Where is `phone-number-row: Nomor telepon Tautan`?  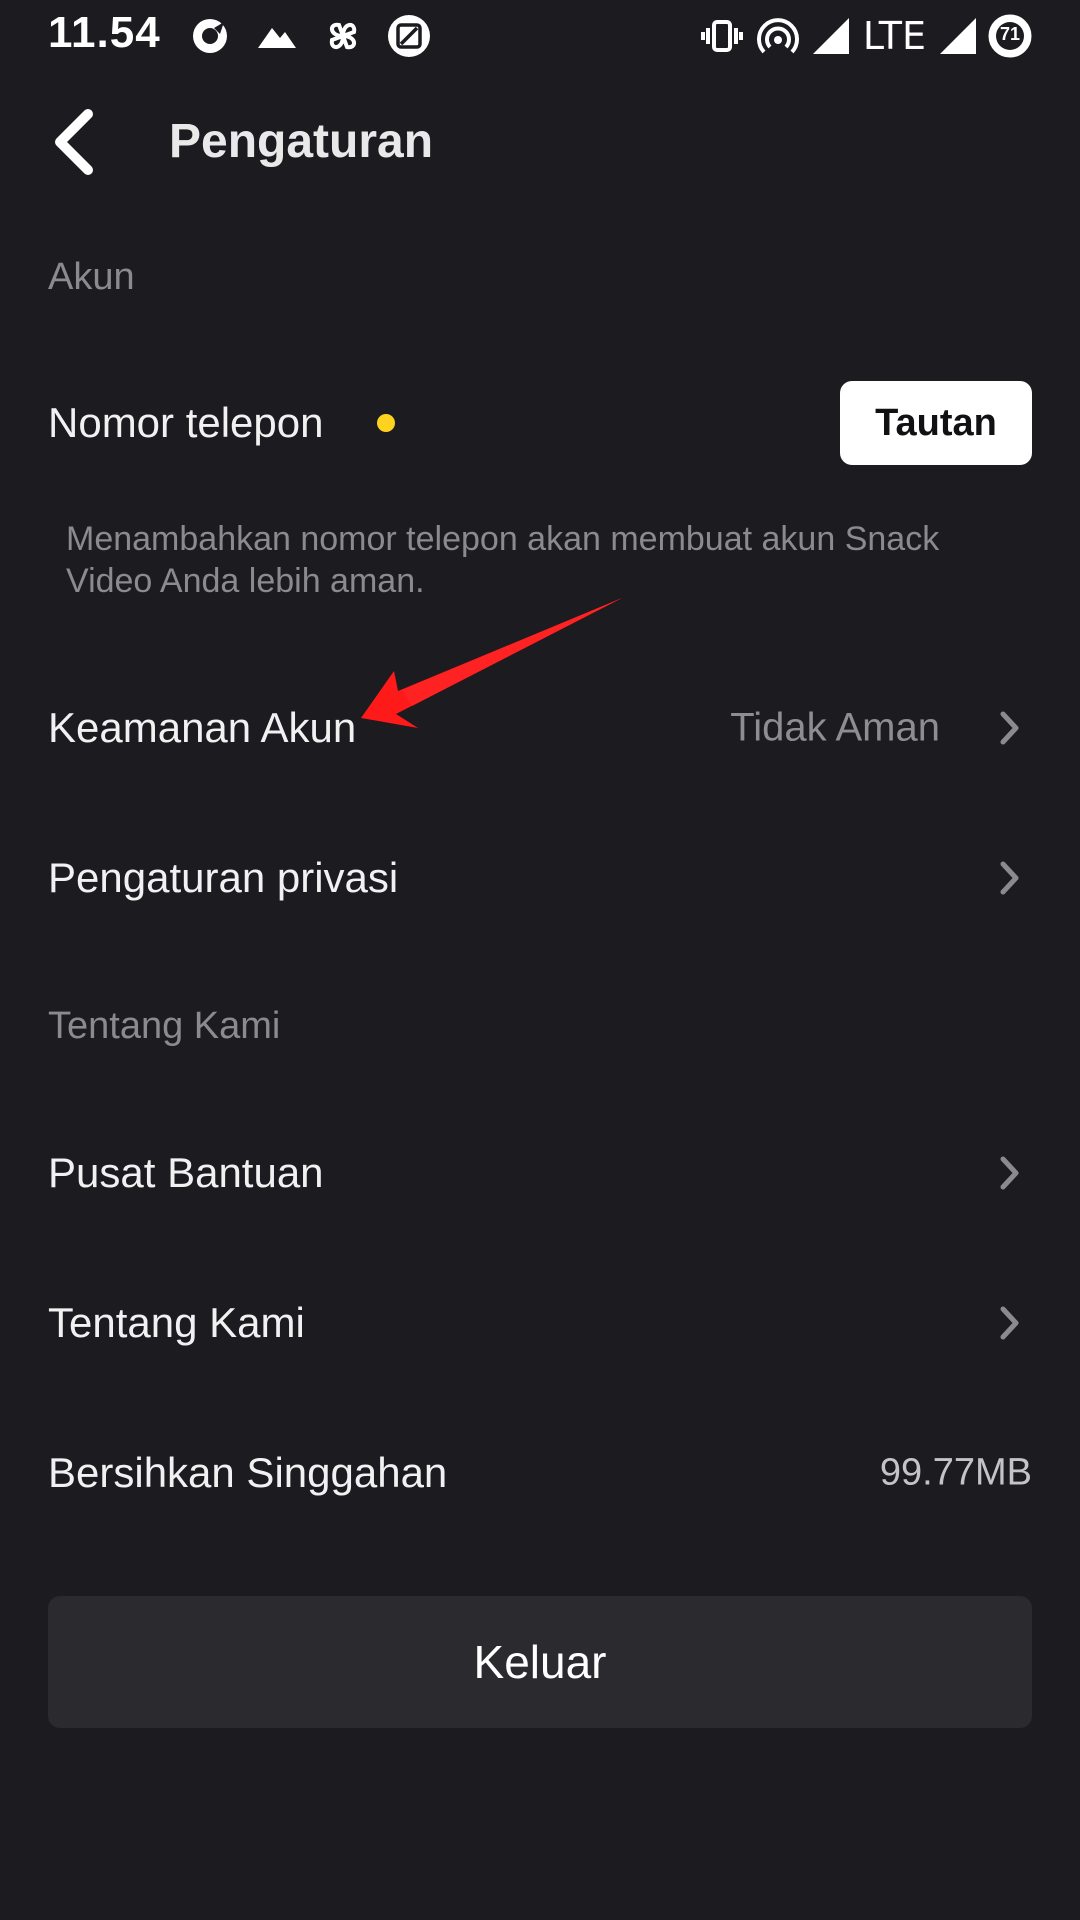
phone-number-row: Nomor telepon Tautan is located at coordinates (540, 423).